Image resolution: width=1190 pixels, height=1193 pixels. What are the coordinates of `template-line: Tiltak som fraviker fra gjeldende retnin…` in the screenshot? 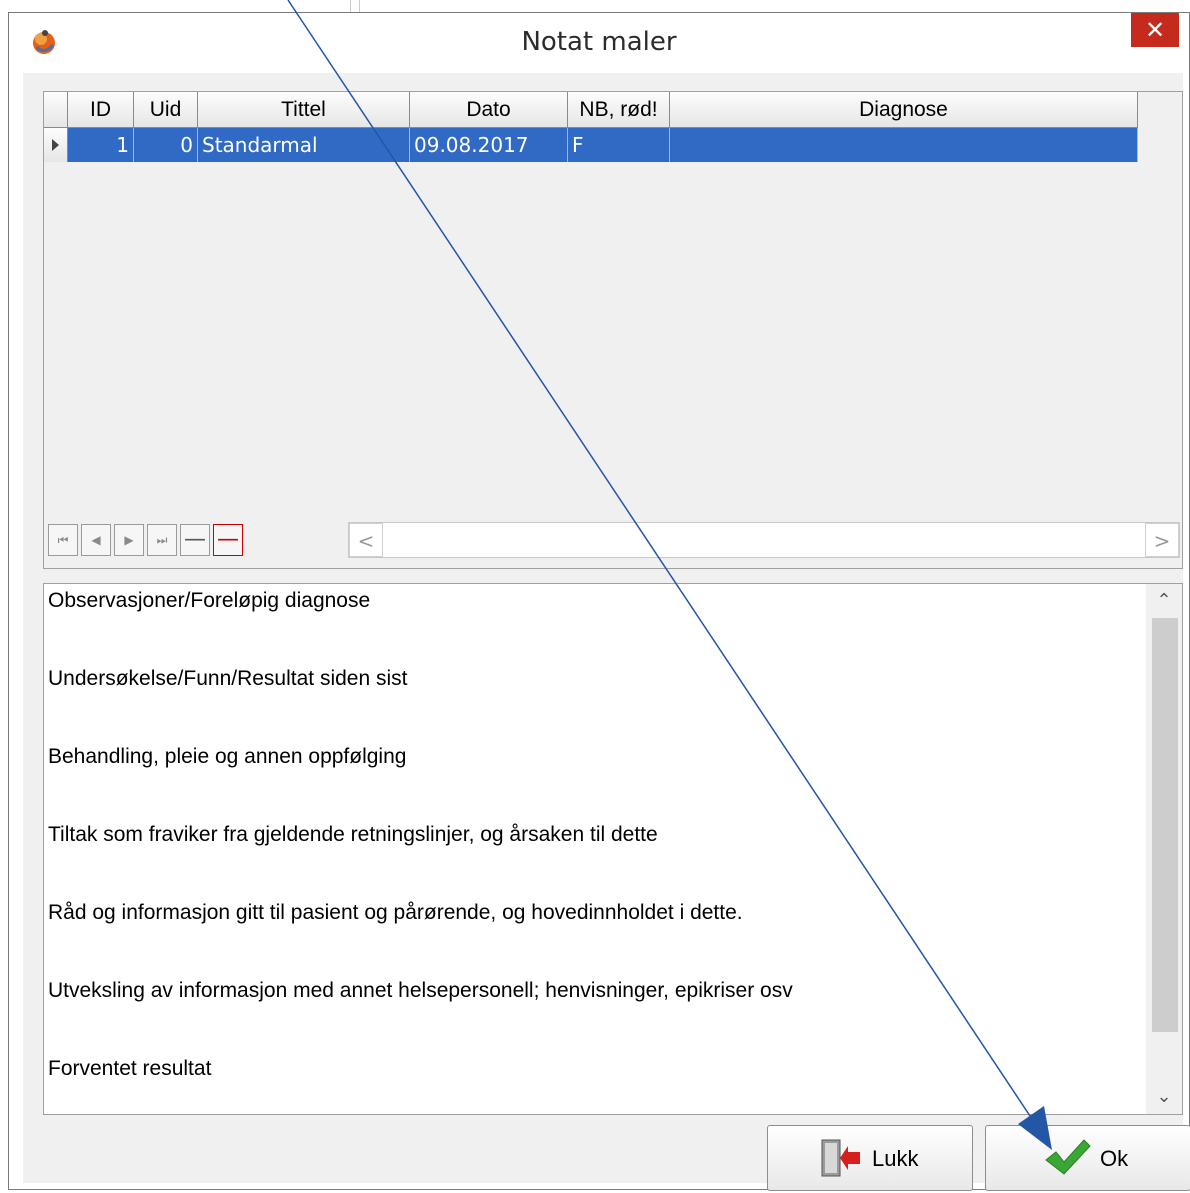 It's located at (353, 834).